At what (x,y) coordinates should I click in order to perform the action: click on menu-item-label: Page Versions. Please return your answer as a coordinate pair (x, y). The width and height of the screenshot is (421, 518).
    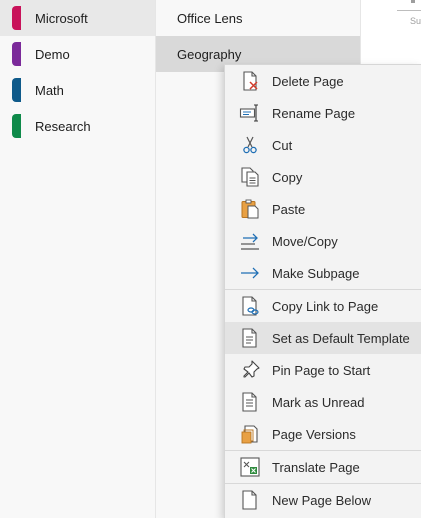
    Looking at the image, I should click on (314, 434).